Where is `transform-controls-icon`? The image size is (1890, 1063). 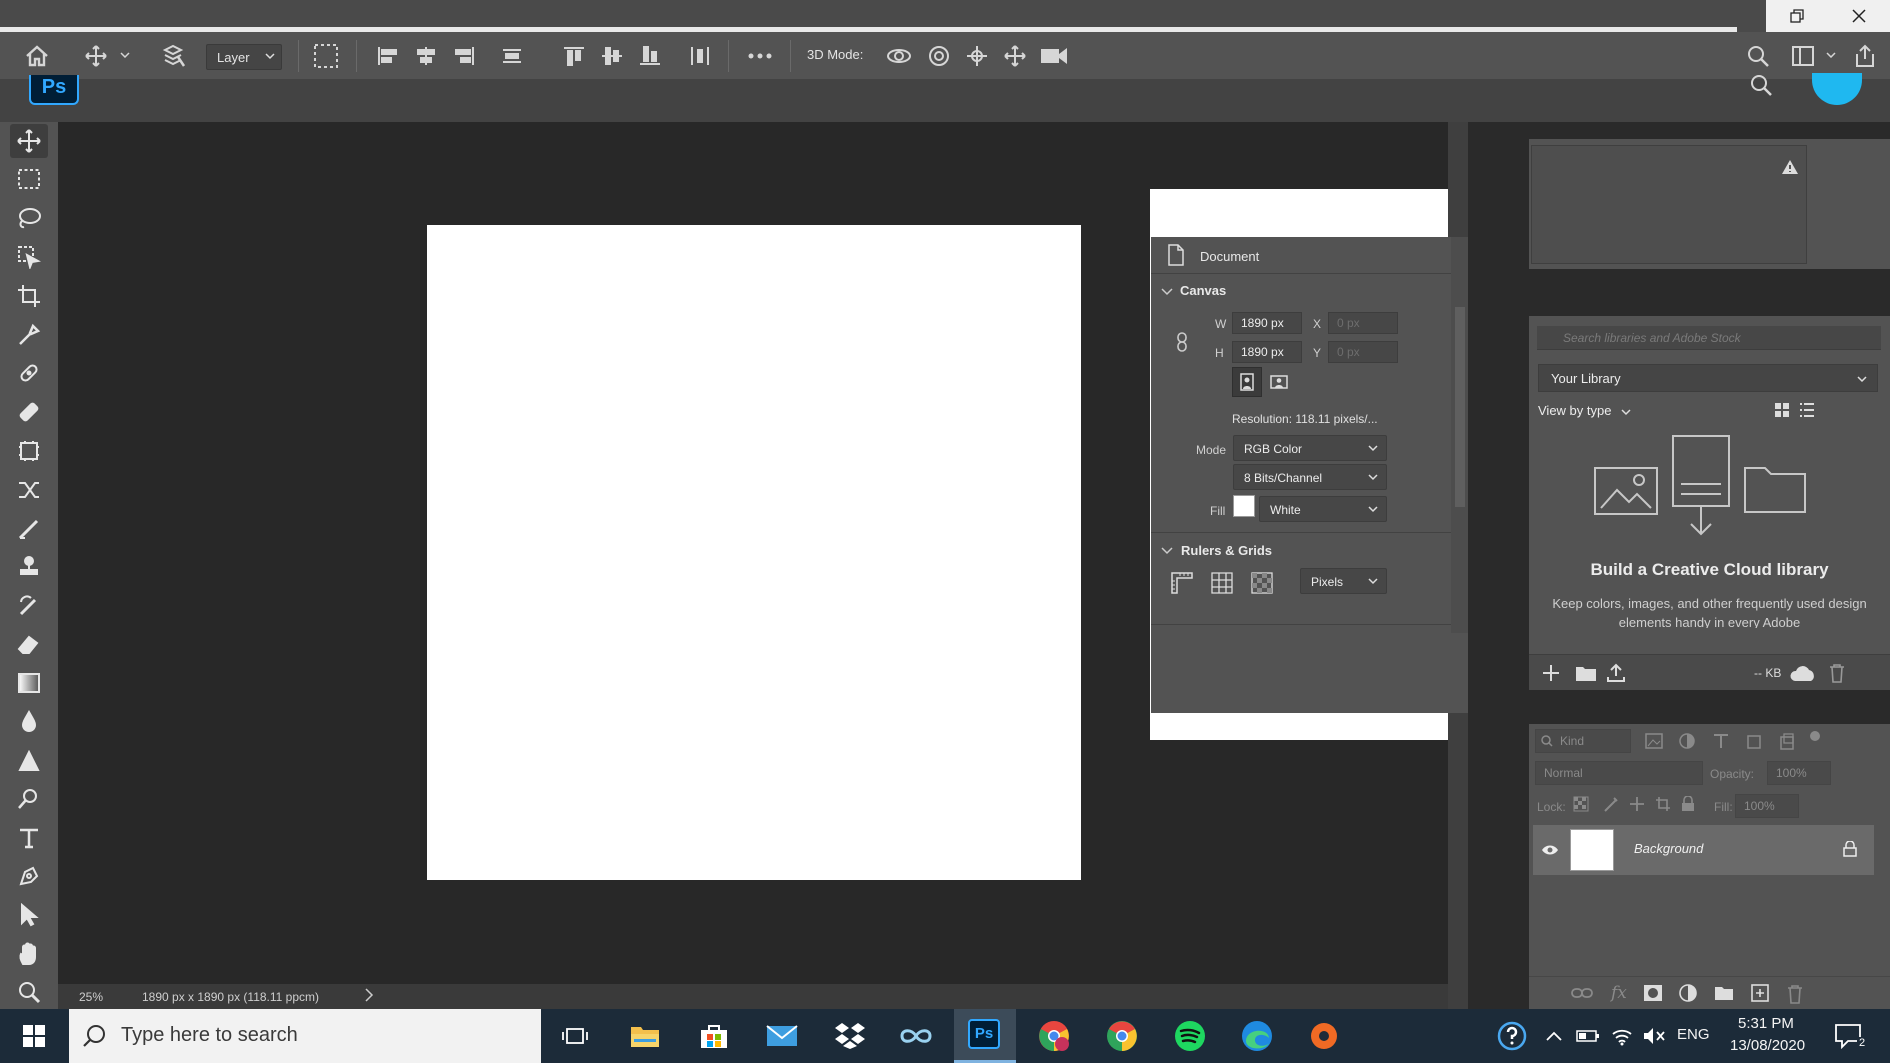 transform-controls-icon is located at coordinates (326, 56).